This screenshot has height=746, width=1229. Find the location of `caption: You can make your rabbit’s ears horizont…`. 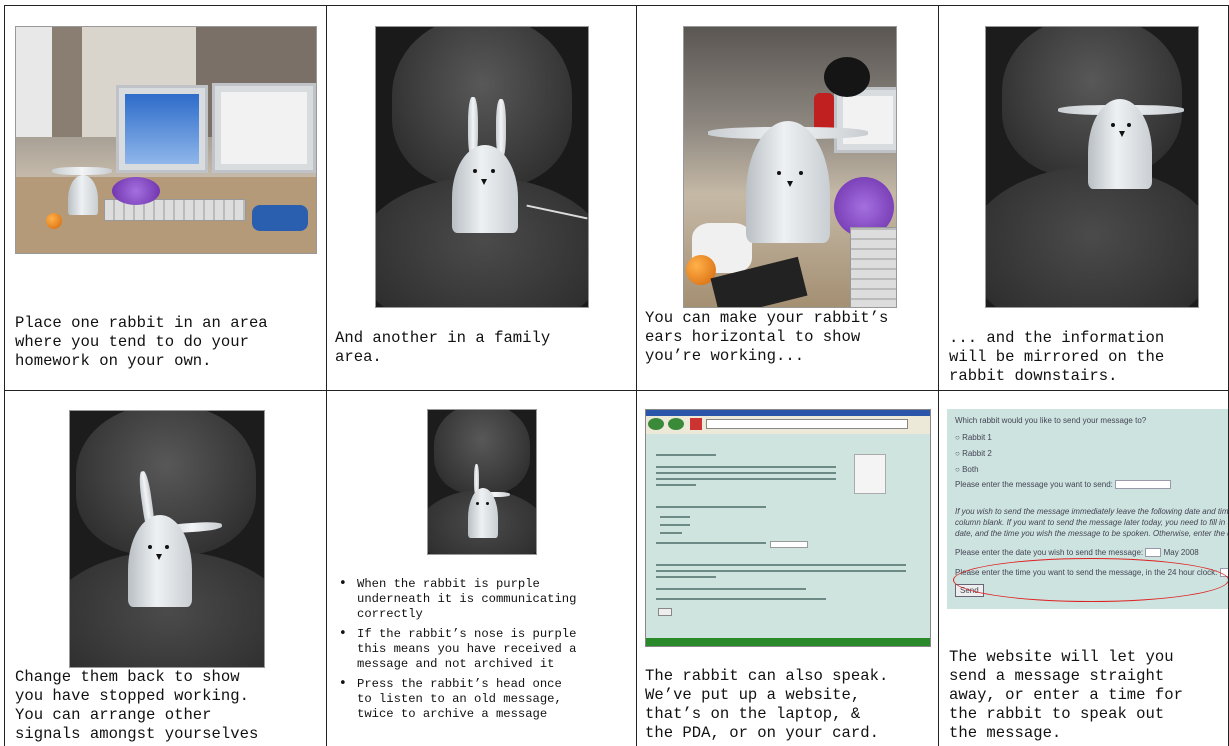

caption: You can make your rabbit’s ears horizont… is located at coordinates (767, 337).